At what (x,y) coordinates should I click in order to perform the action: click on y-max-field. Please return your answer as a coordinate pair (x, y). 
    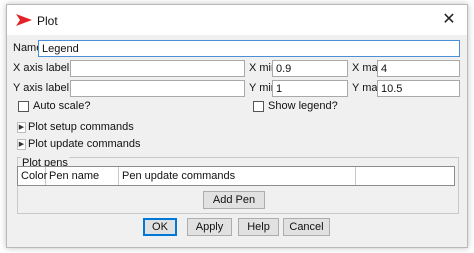
    Looking at the image, I should click on (418, 88).